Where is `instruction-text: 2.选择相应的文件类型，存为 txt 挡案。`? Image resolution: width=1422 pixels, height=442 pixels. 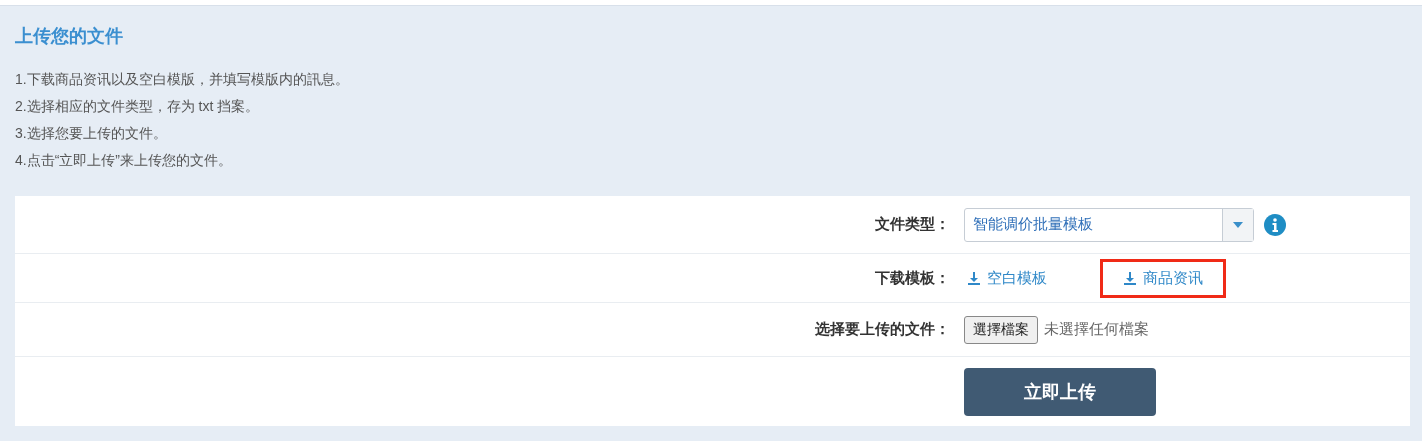 instruction-text: 2.选择相应的文件类型，存为 txt 挡案。 is located at coordinates (138, 106).